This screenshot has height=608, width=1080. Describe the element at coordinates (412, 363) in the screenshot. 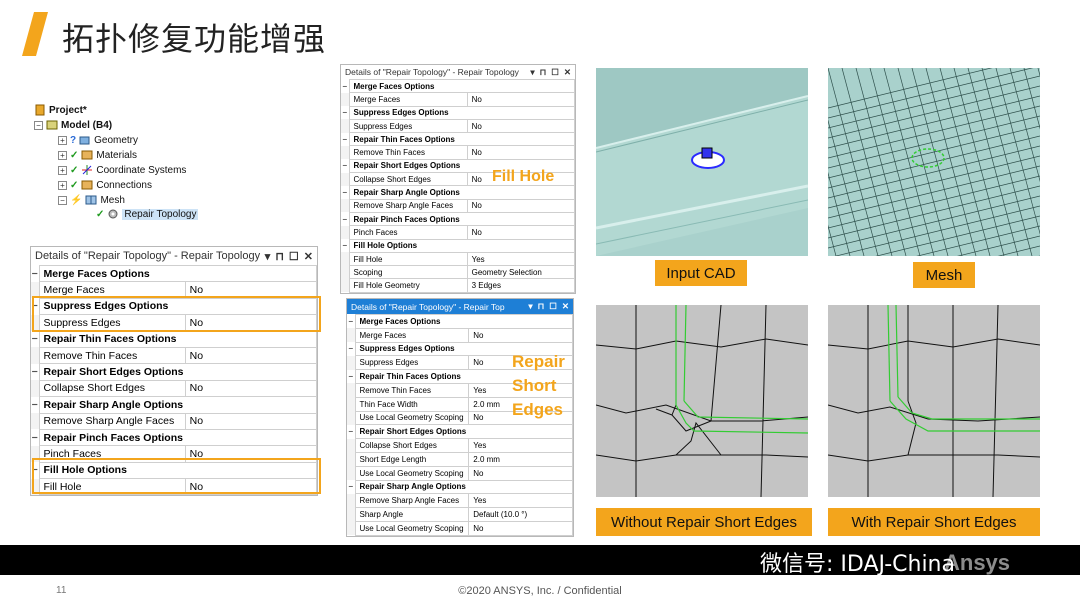

I see `property-label: Suppress Edges` at that location.